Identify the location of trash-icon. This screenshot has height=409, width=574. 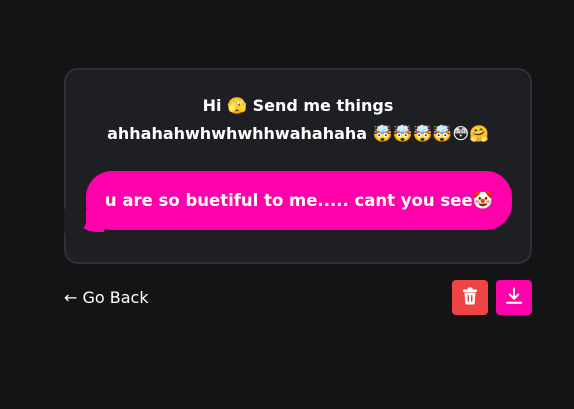
(470, 298).